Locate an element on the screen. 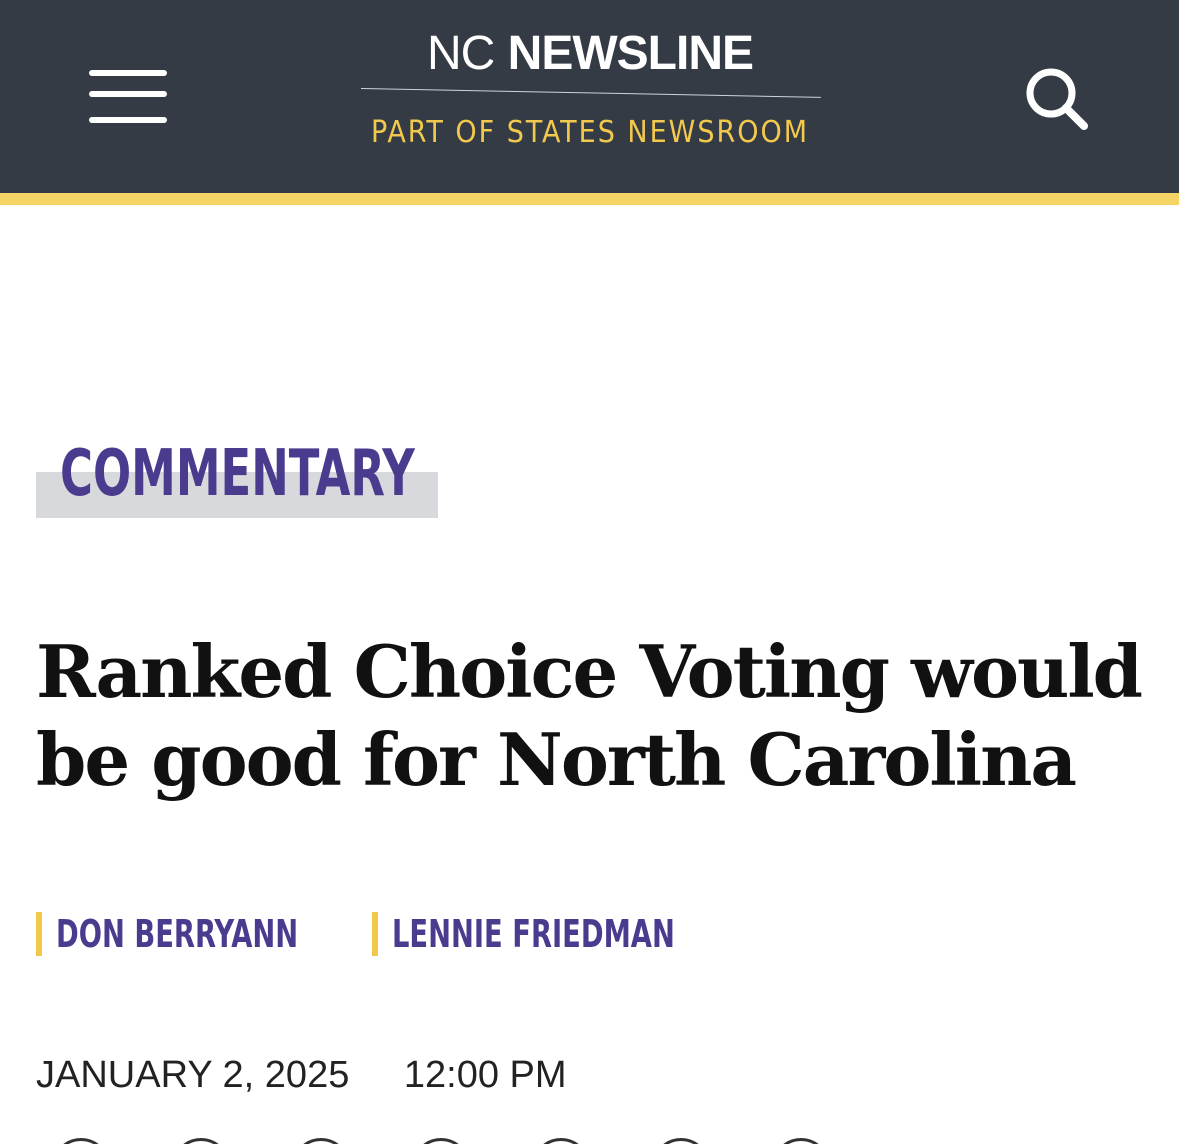  logo-name: NEWSLINE is located at coordinates (630, 53).